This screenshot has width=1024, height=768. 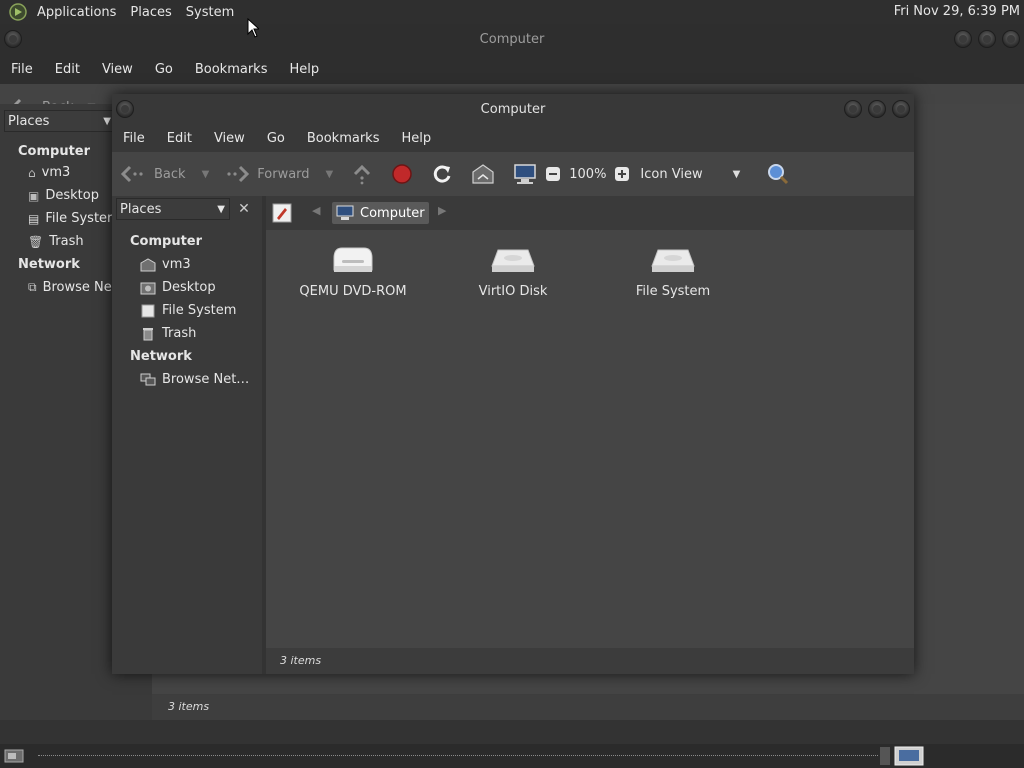 I want to click on back-arrow-icon, so click(x=131, y=174).